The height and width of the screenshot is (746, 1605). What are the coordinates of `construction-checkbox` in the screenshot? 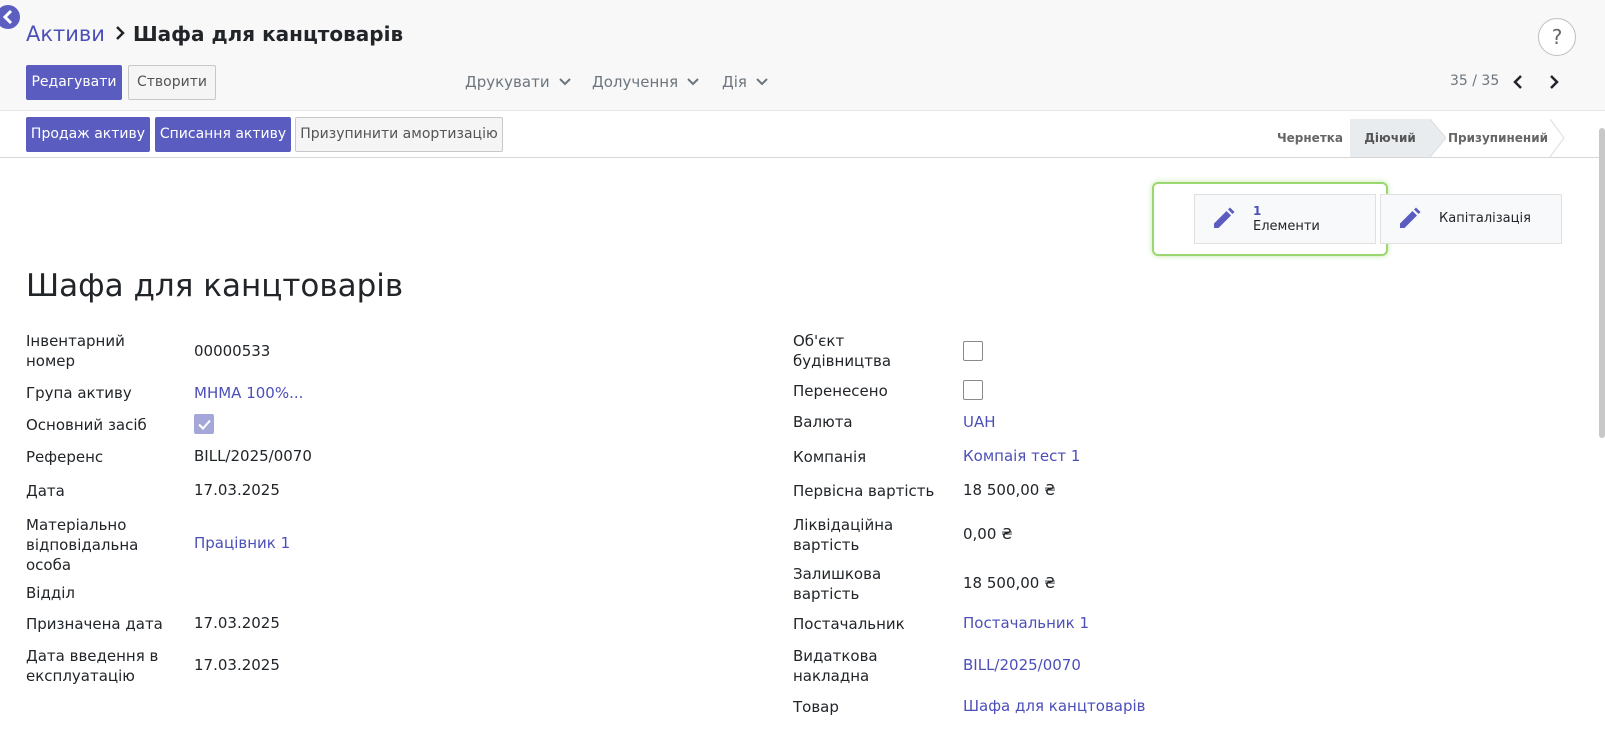 It's located at (973, 351).